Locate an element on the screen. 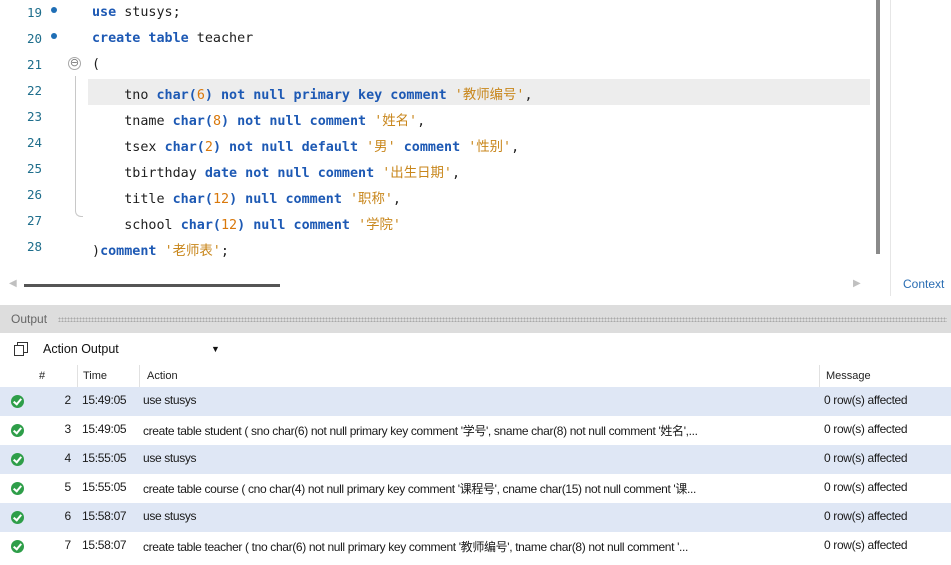 The height and width of the screenshot is (565, 951). cell-time: 15:55:05 is located at coordinates (104, 458).